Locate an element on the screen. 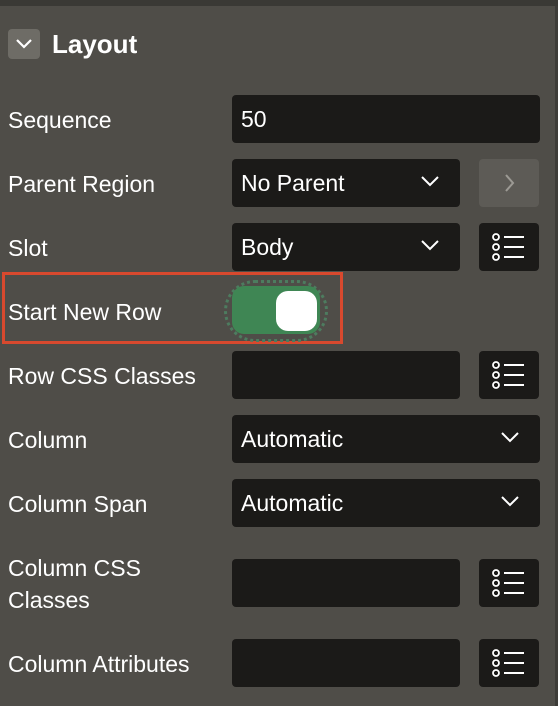  go-to-parent-button is located at coordinates (509, 183).